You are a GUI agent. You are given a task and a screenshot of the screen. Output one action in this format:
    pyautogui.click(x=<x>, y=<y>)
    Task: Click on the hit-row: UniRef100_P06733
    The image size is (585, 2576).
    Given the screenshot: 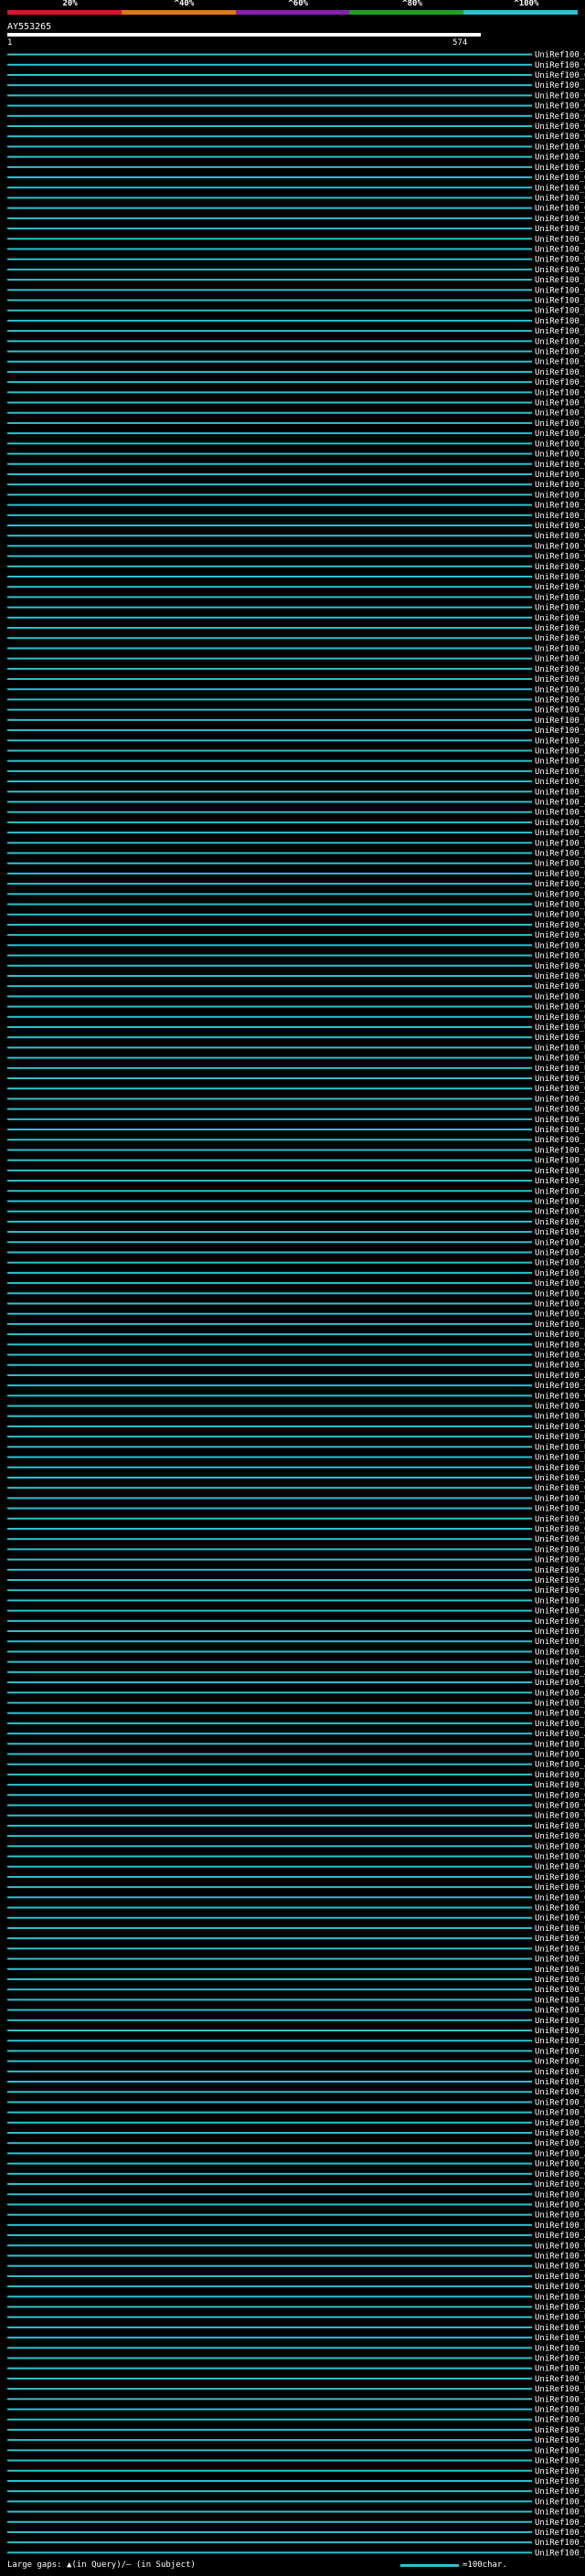 What is the action you would take?
    pyautogui.click(x=296, y=997)
    